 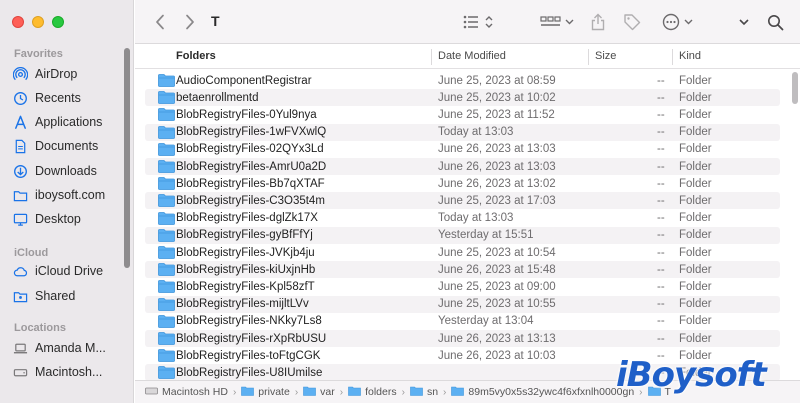 What do you see at coordinates (250, 149) in the screenshot?
I see `file-name: BlobRegistryFiles-02QYx3Ld` at bounding box center [250, 149].